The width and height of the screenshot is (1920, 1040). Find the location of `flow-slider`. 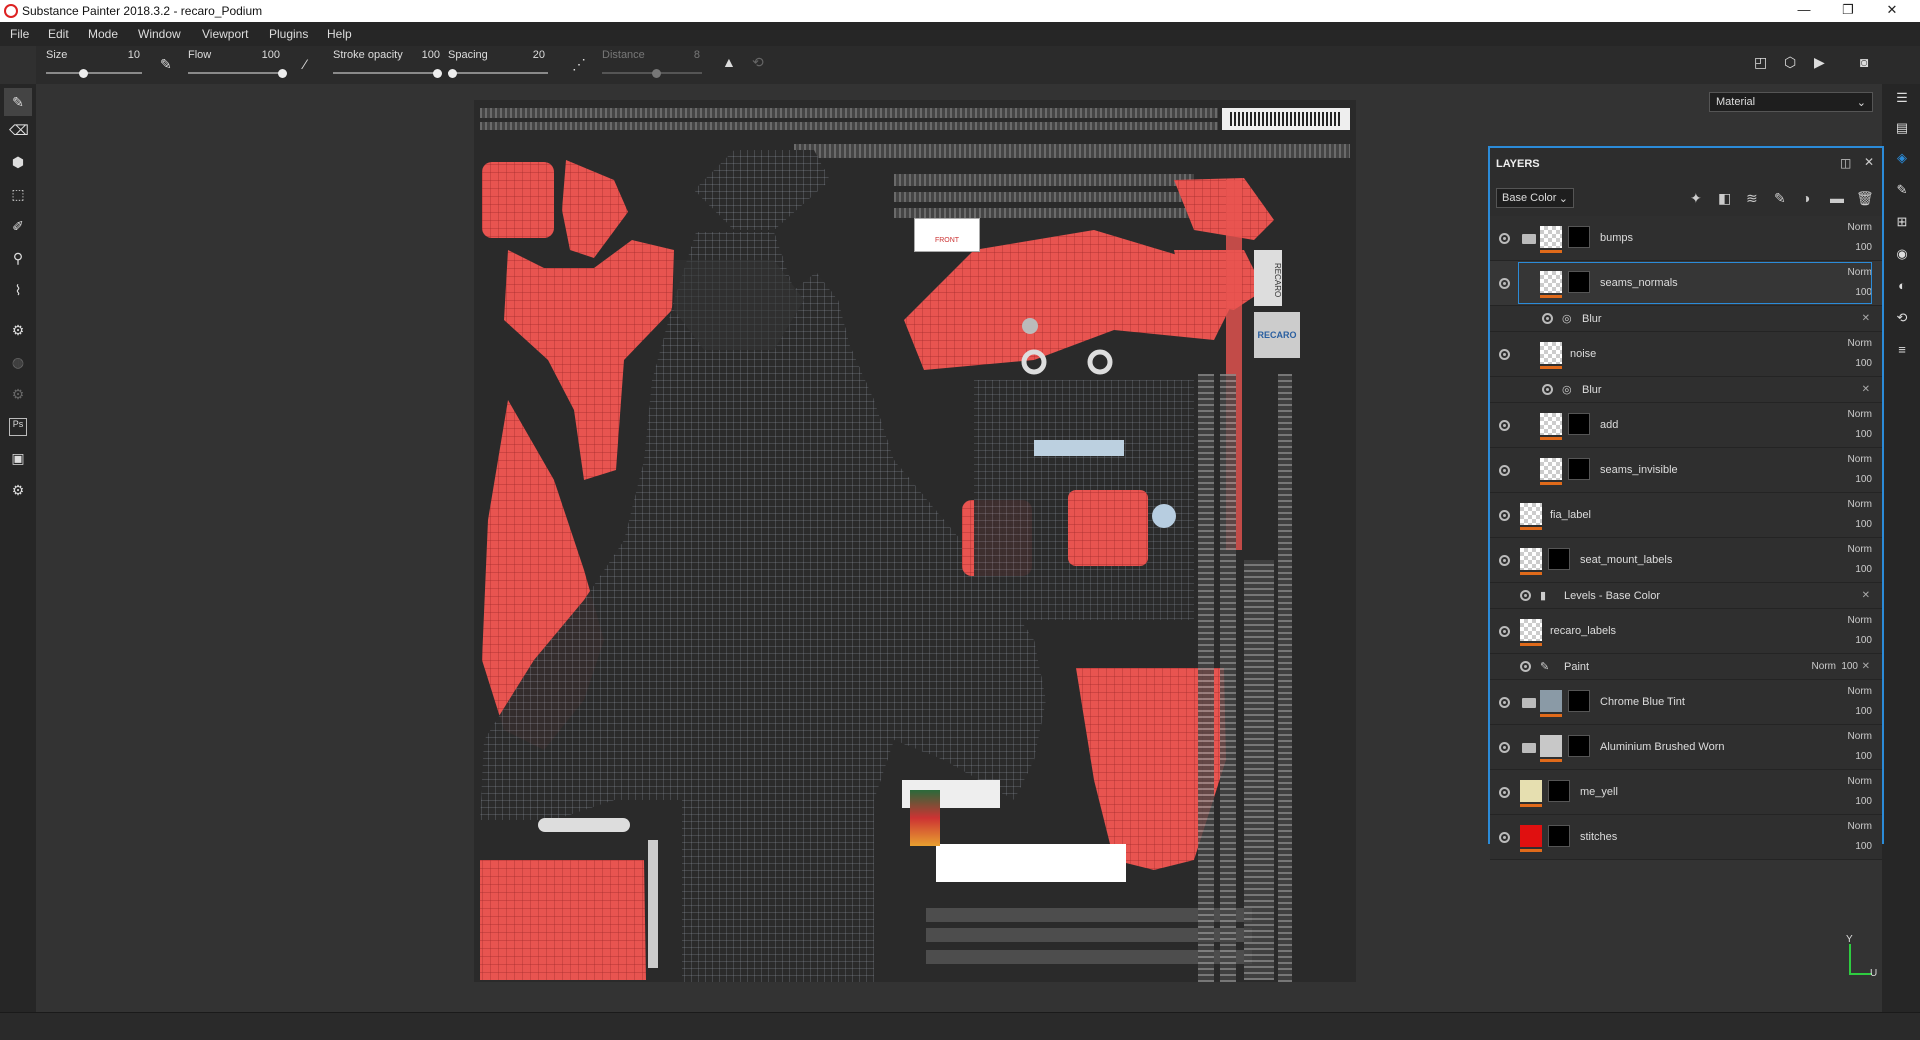

flow-slider is located at coordinates (237, 73).